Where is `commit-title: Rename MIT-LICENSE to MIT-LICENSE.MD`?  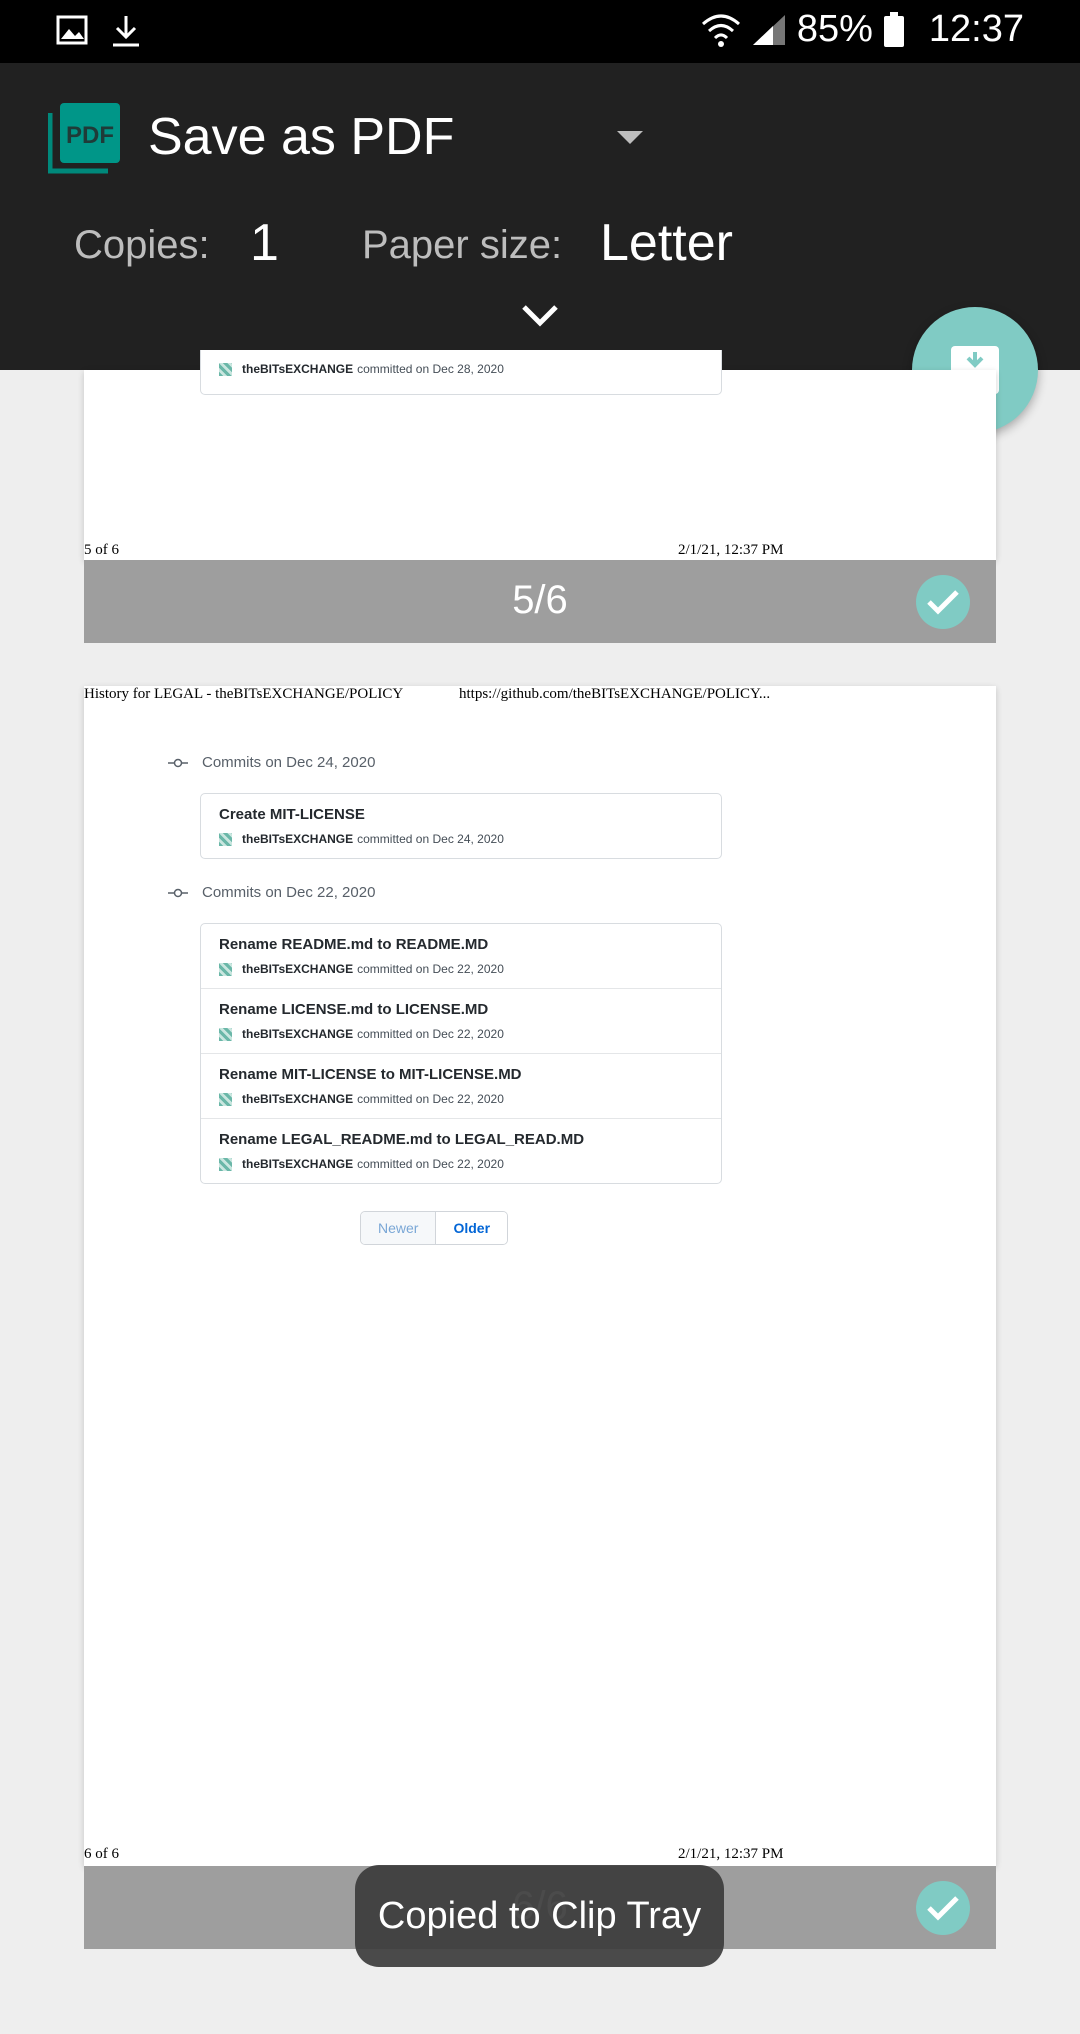
commit-title: Rename MIT-LICENSE to MIT-LICENSE.MD is located at coordinates (370, 1074).